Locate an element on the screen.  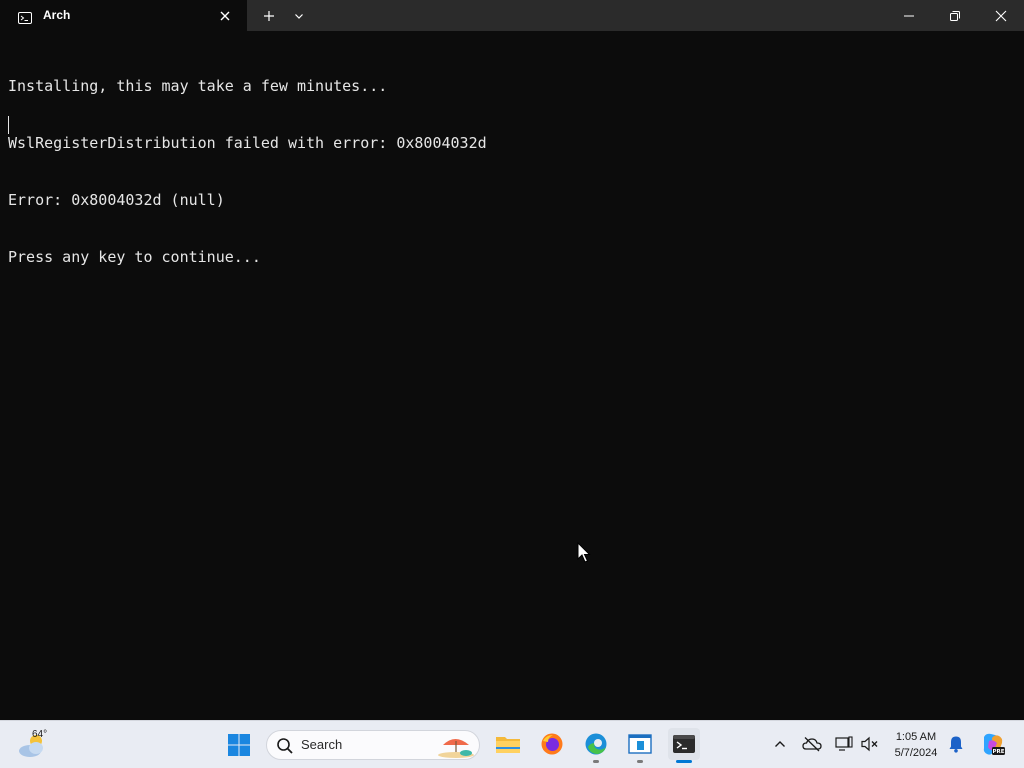
search-input: Search is located at coordinates (373, 745).